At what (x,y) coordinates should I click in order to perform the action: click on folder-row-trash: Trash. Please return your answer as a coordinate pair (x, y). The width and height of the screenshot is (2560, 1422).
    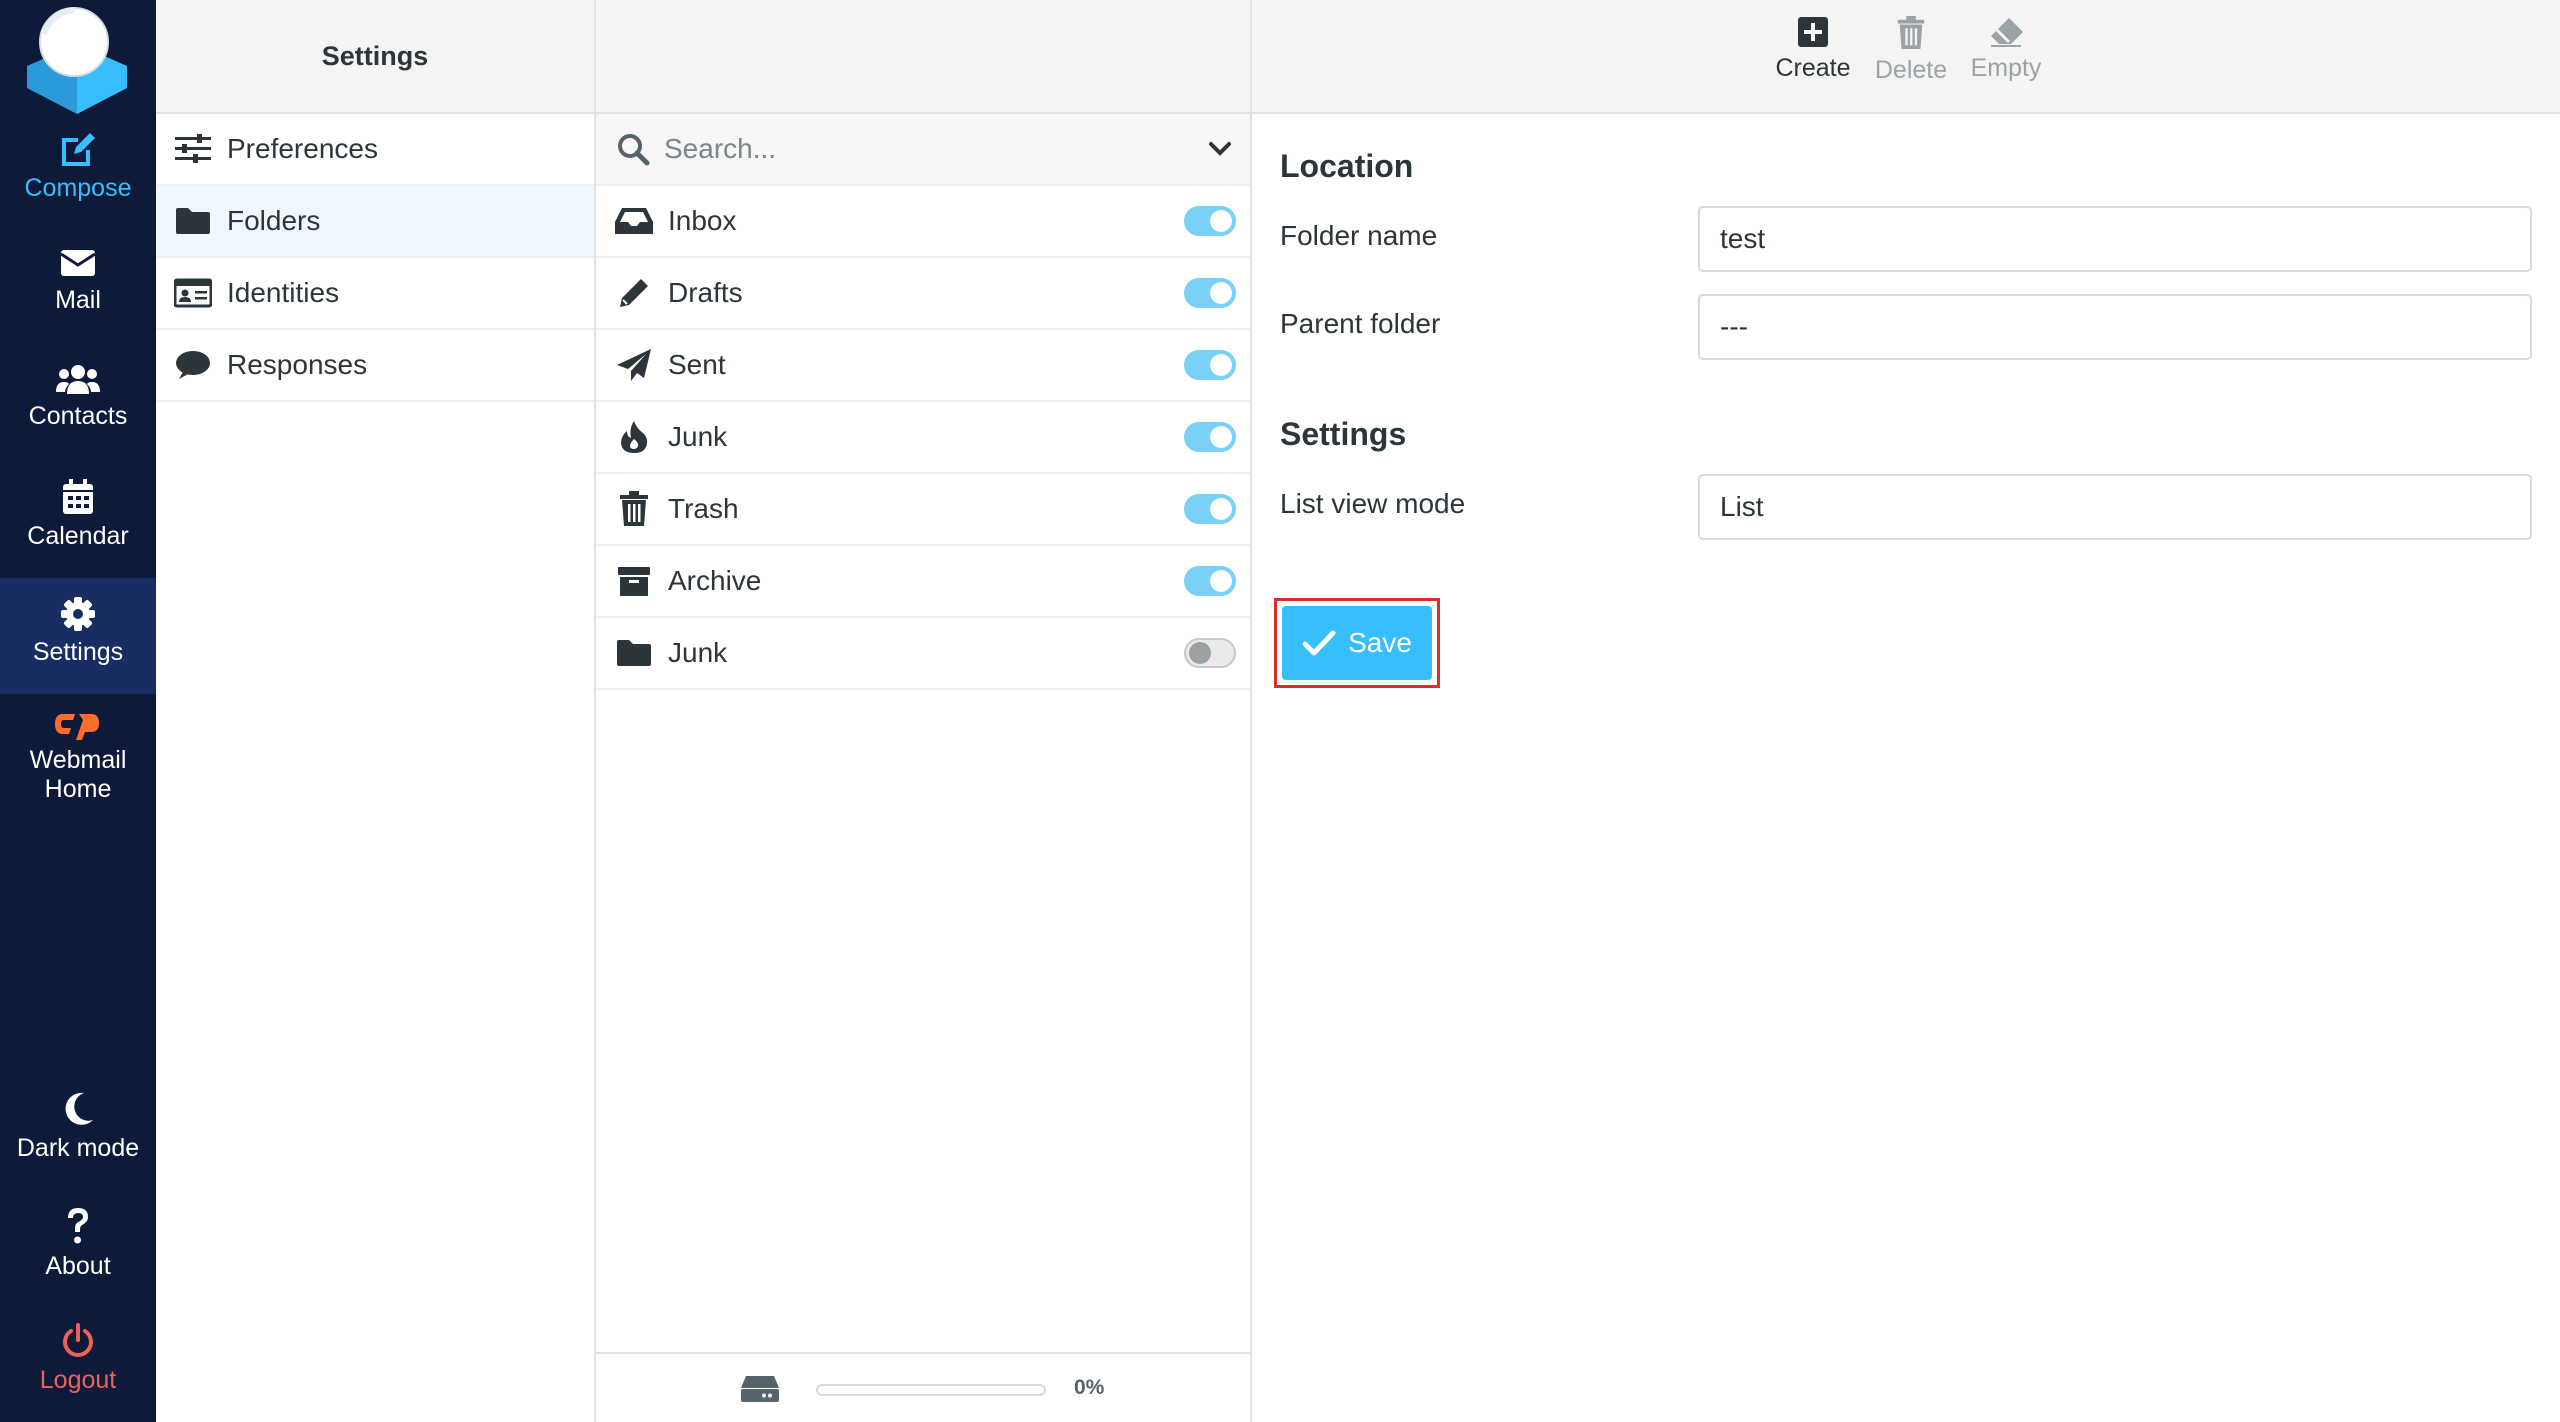
    Looking at the image, I should click on (923, 510).